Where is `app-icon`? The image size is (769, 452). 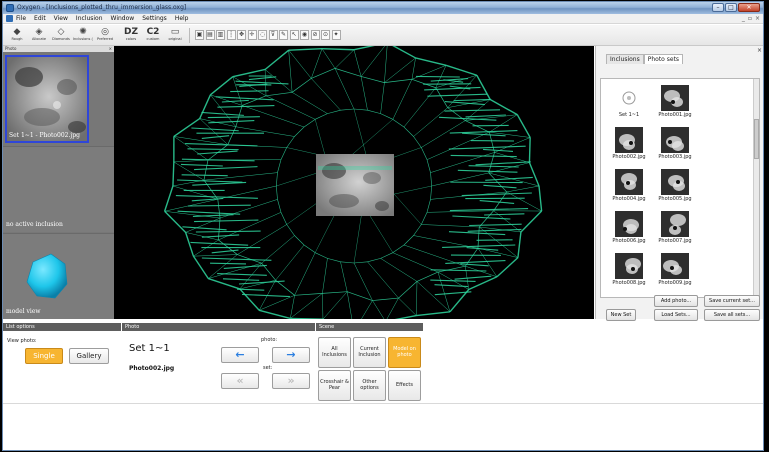
app-icon is located at coordinates (10, 8).